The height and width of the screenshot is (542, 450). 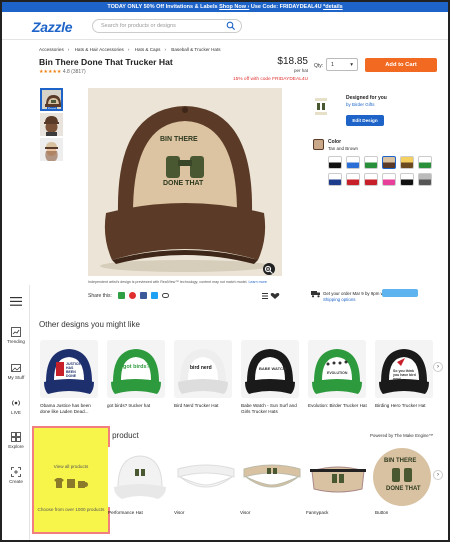 What do you see at coordinates (180, 7) in the screenshot?
I see `promo-offer: 50% Off Invitations & Labels` at bounding box center [180, 7].